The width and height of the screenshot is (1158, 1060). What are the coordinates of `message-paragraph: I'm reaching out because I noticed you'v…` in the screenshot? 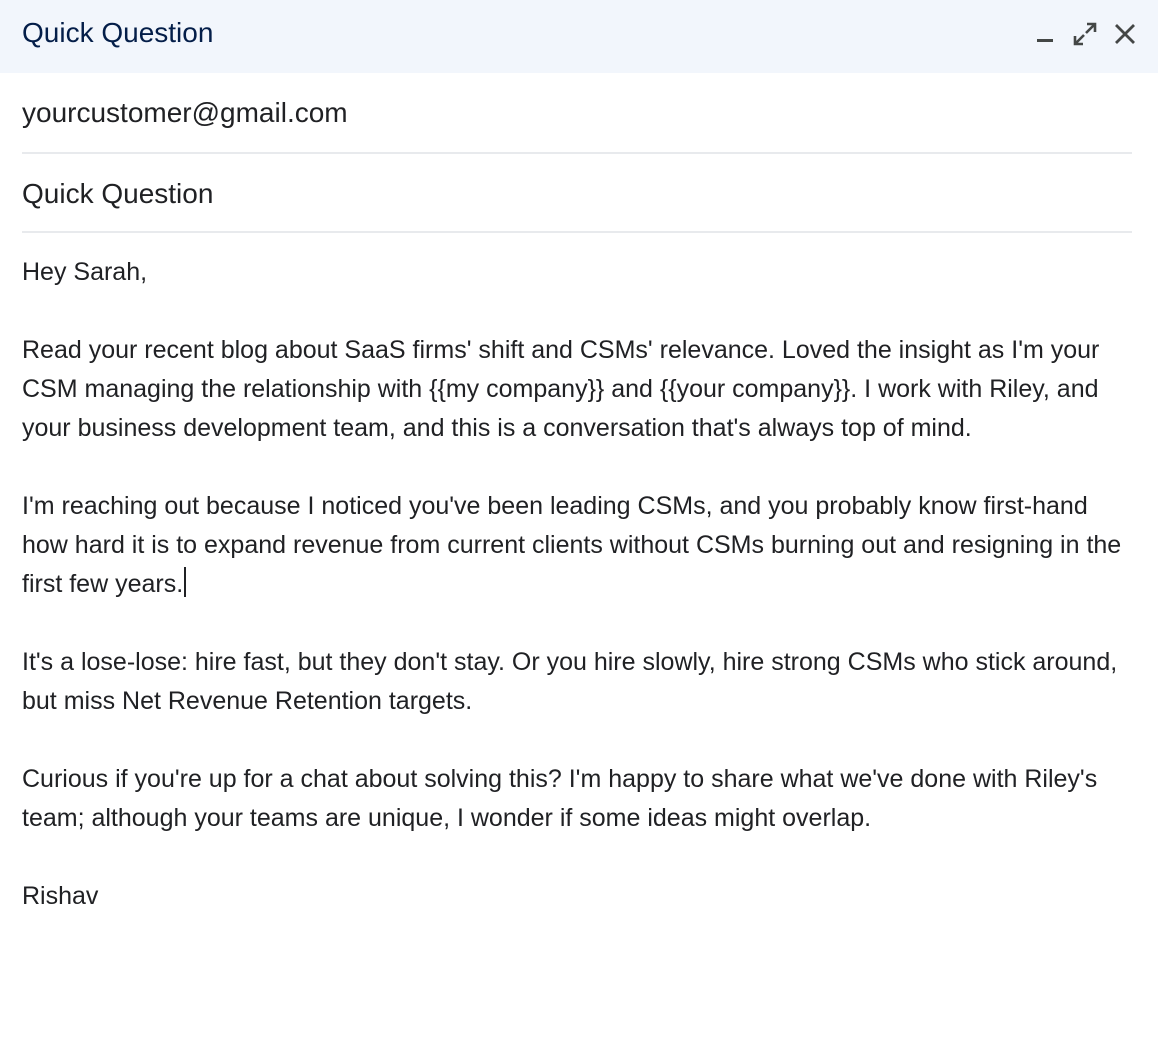 It's located at (572, 545).